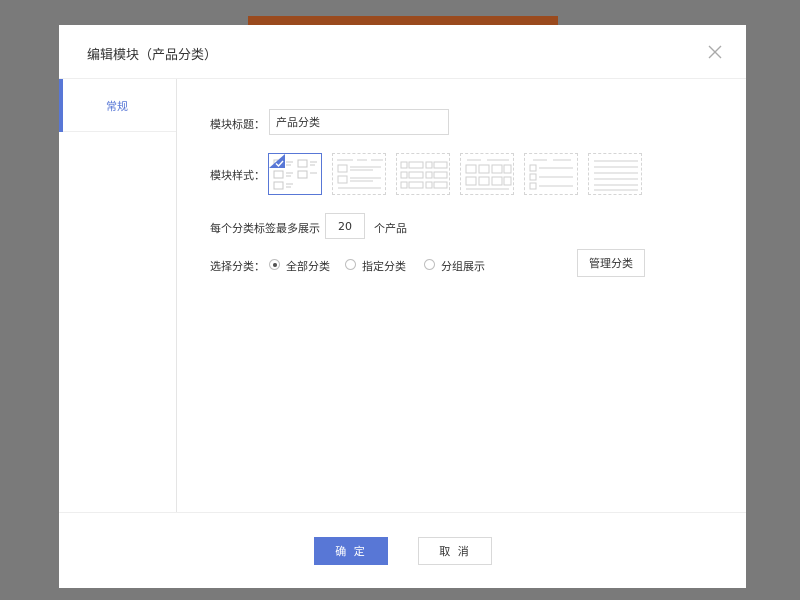 The height and width of the screenshot is (600, 800). Describe the element at coordinates (429, 264) in the screenshot. I see `radio-group-display` at that location.